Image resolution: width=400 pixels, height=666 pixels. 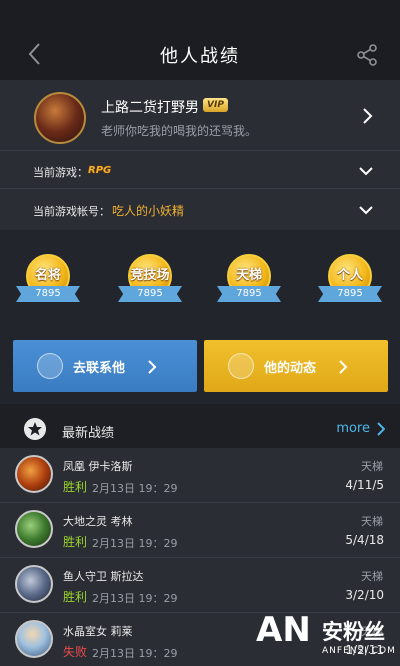 What do you see at coordinates (364, 595) in the screenshot?
I see `match-kda: 3/2/10` at bounding box center [364, 595].